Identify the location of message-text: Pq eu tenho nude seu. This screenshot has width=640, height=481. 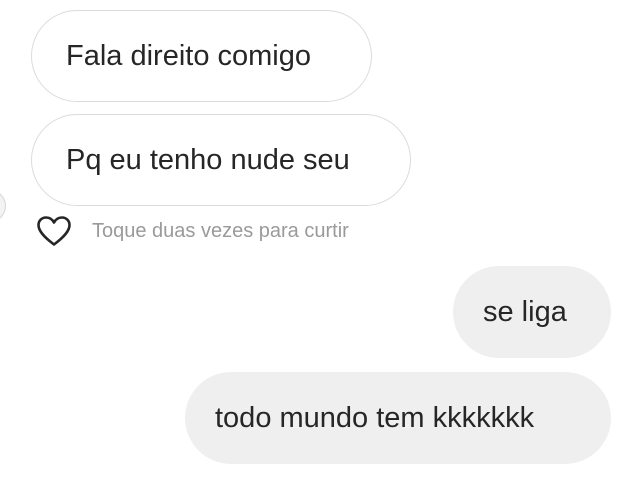
(208, 159).